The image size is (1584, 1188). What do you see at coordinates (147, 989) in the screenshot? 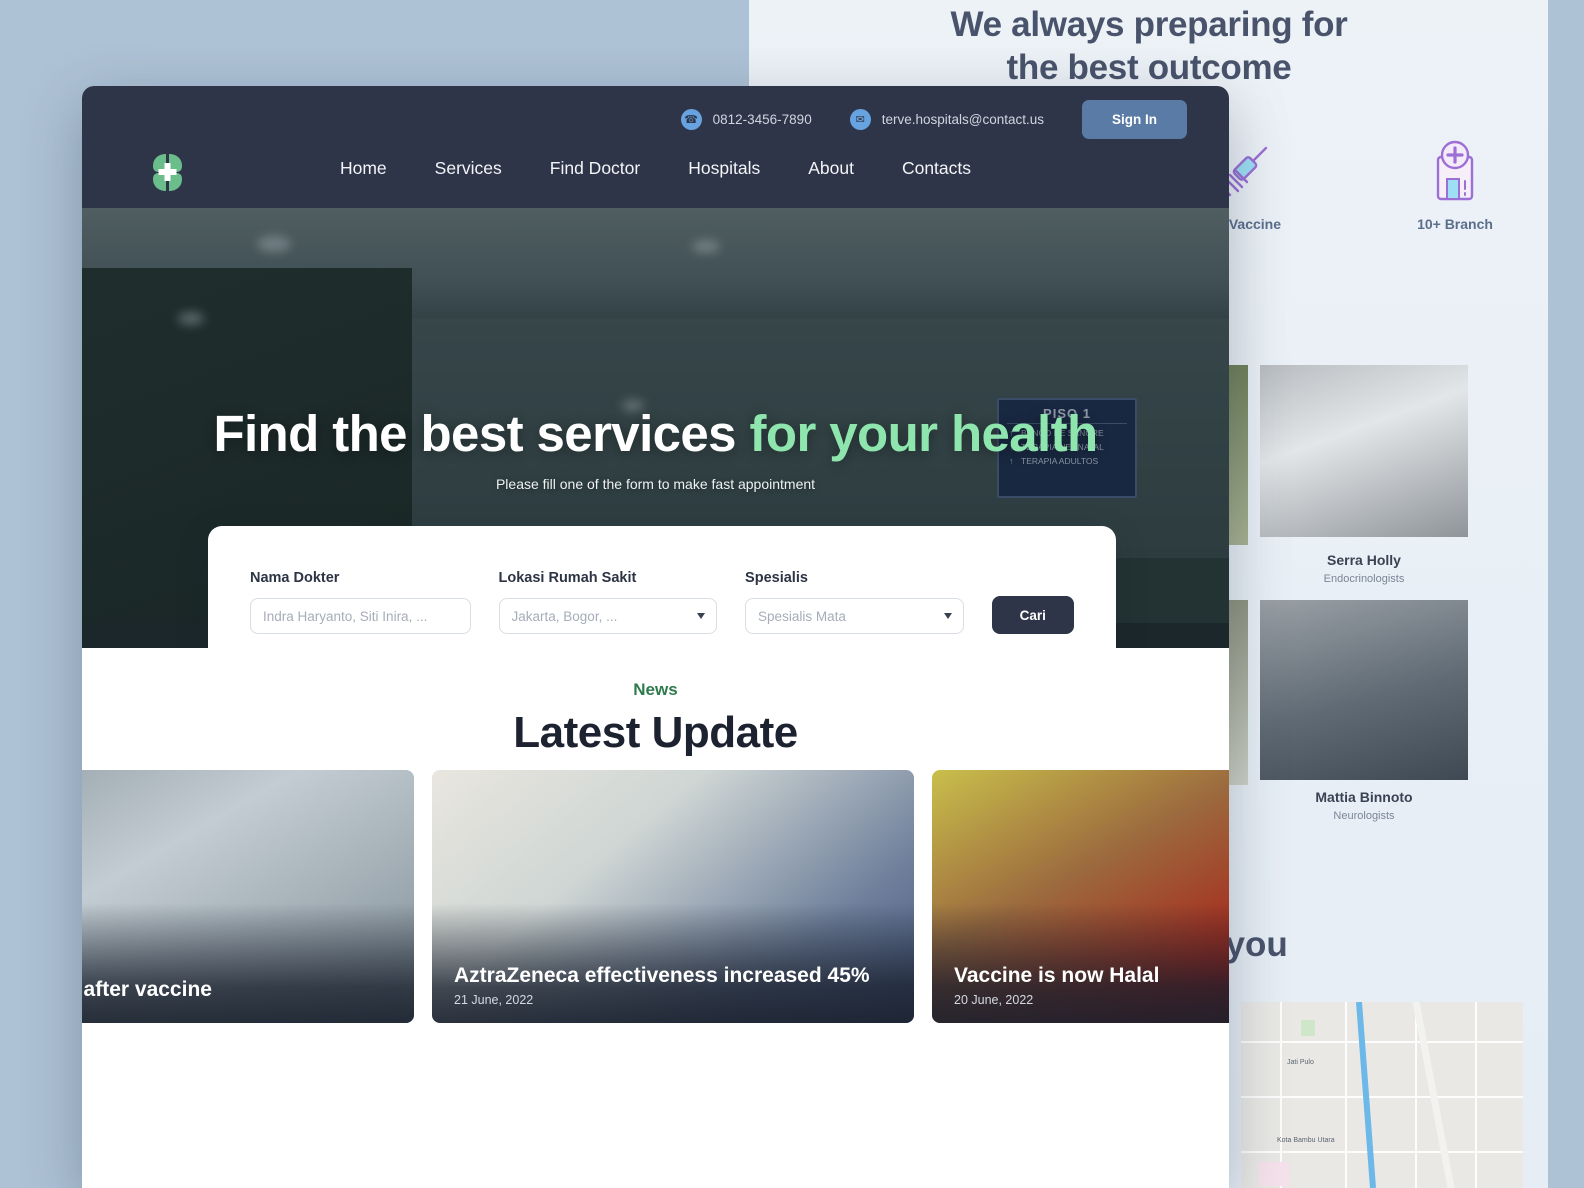
I see `news-card-title: 0% healthier after vaccine` at bounding box center [147, 989].